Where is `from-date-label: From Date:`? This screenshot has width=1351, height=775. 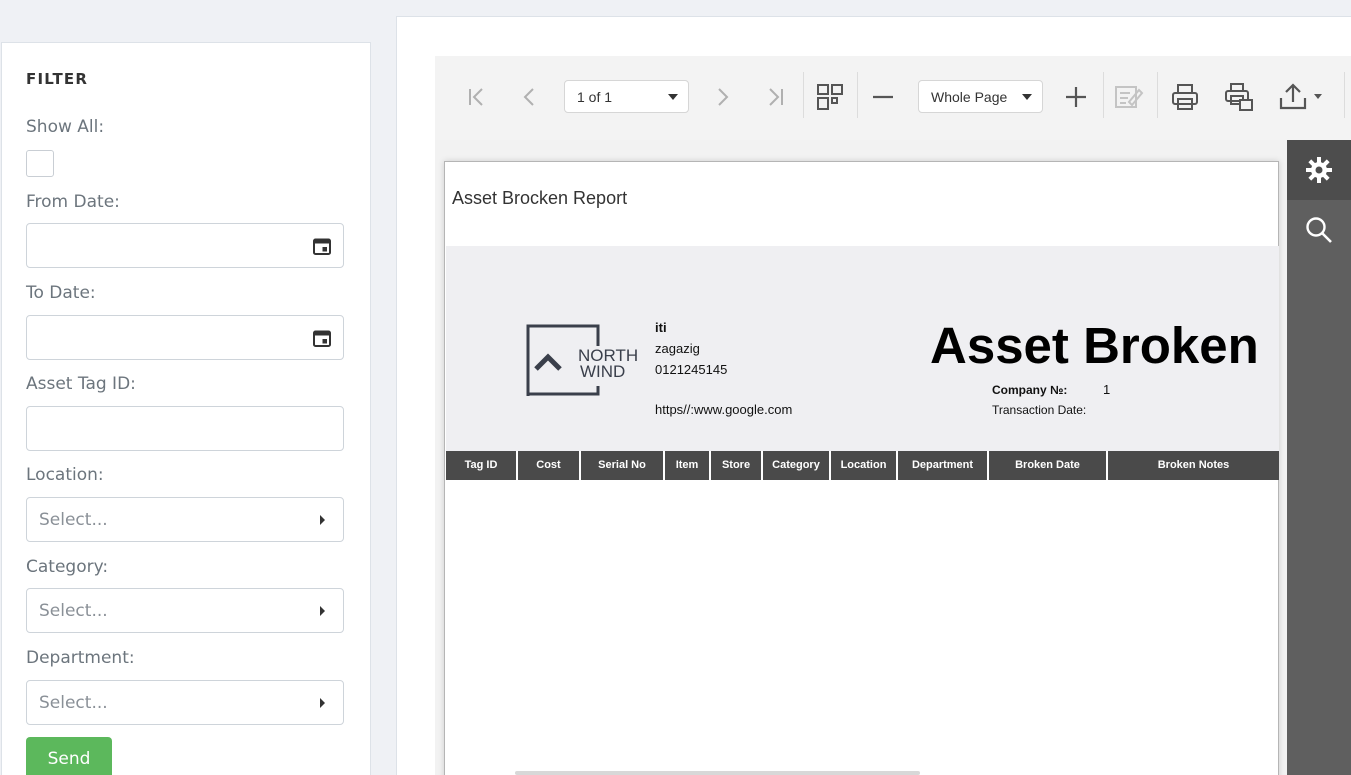
from-date-label: From Date: is located at coordinates (73, 202).